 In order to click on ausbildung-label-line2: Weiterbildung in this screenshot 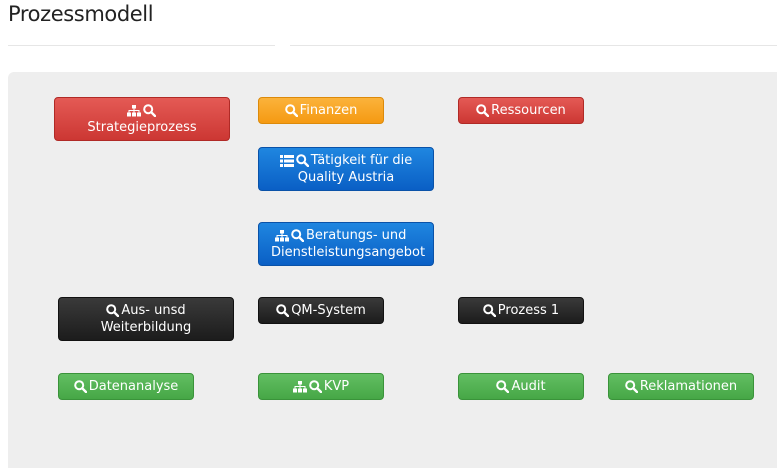, I will do `click(146, 327)`.